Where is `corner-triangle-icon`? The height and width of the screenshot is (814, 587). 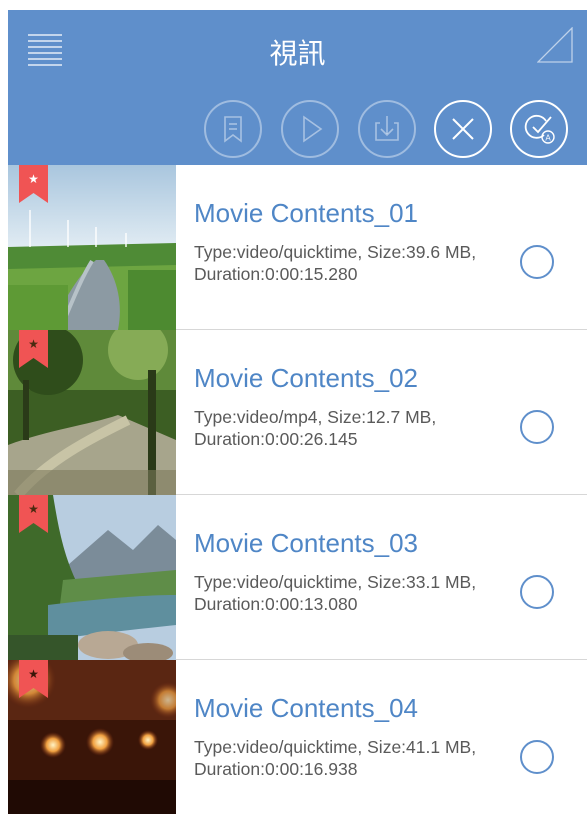
corner-triangle-icon is located at coordinates (554, 44).